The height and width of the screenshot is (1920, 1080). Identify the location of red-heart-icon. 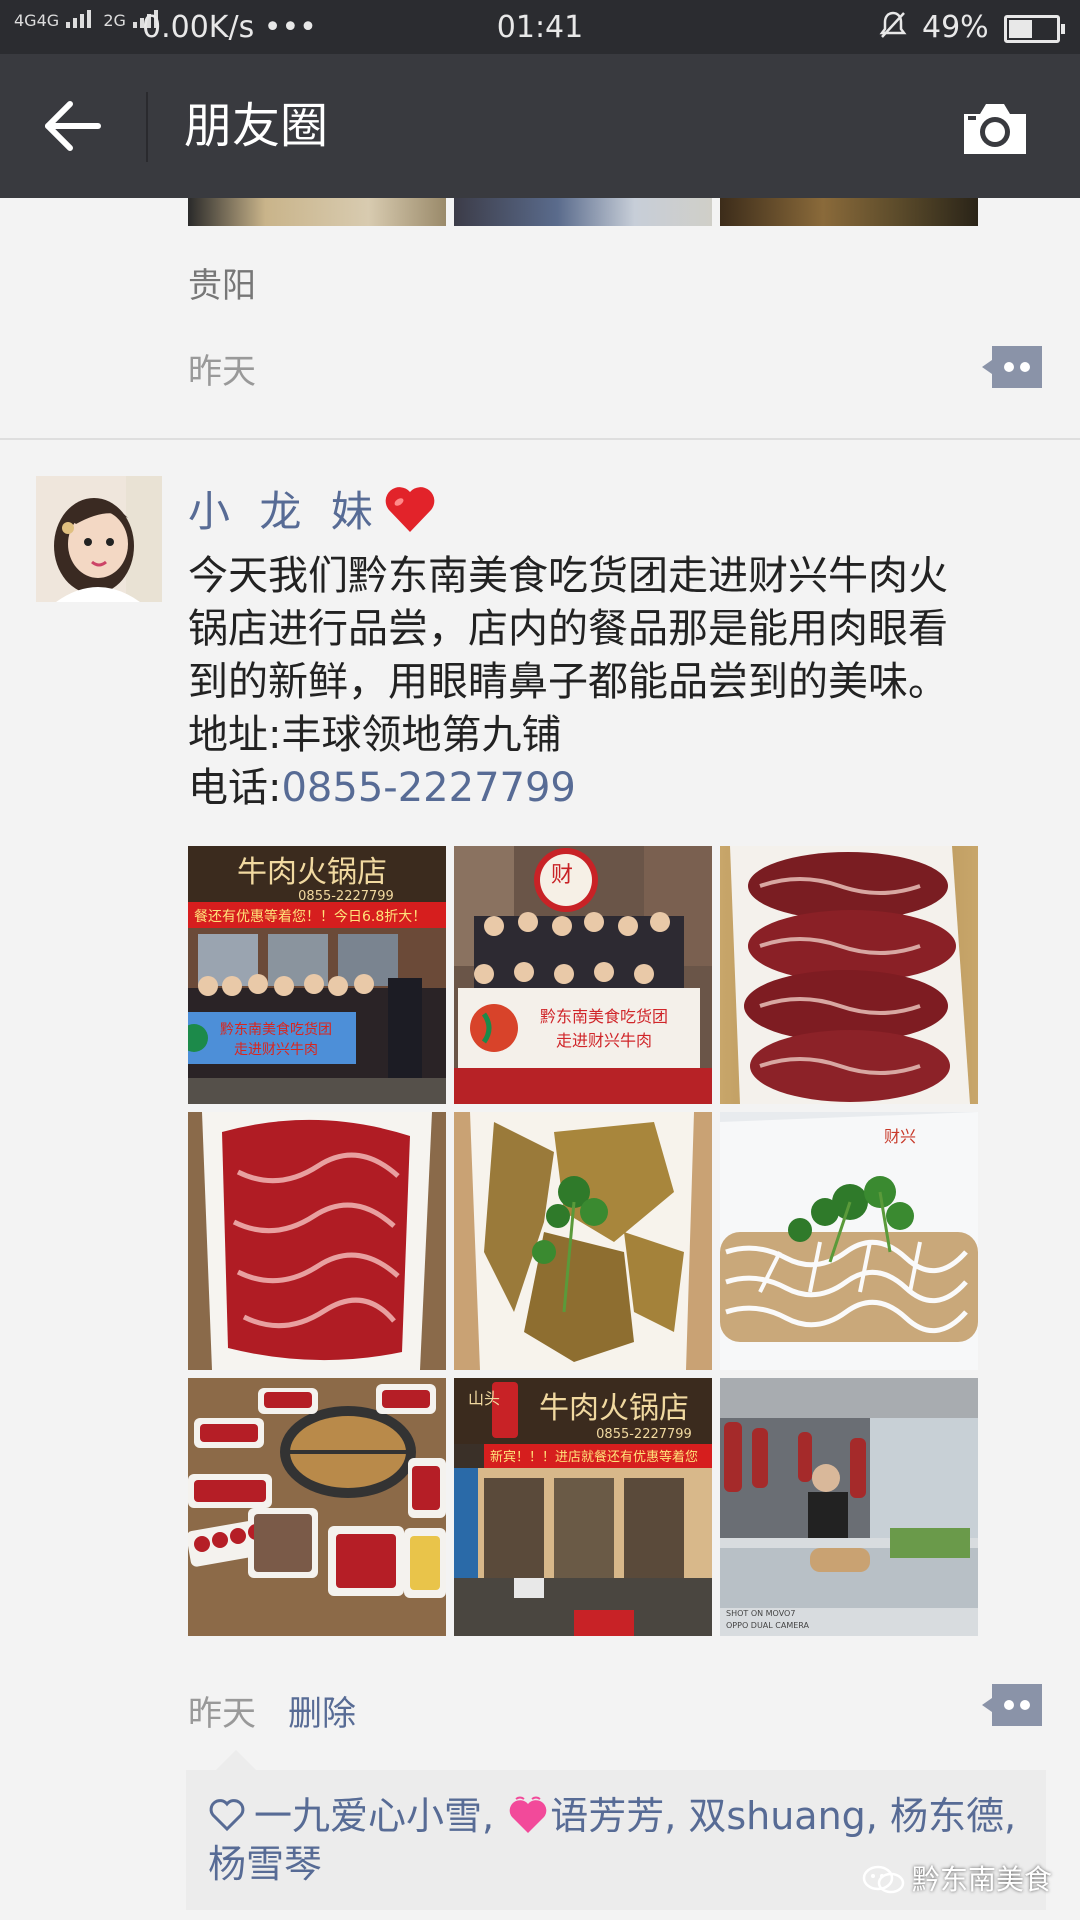
(410, 509).